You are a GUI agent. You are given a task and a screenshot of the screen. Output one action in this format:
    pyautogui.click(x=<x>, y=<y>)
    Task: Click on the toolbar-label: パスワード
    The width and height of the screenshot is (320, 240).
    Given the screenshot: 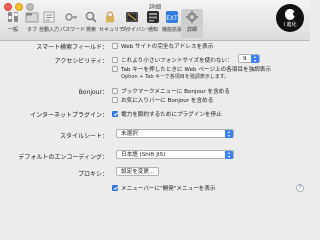 What is the action you would take?
    pyautogui.click(x=73, y=30)
    